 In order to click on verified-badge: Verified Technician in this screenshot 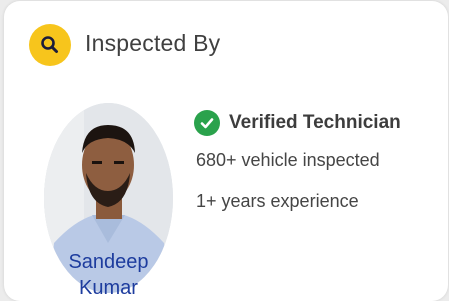, I will do `click(297, 123)`.